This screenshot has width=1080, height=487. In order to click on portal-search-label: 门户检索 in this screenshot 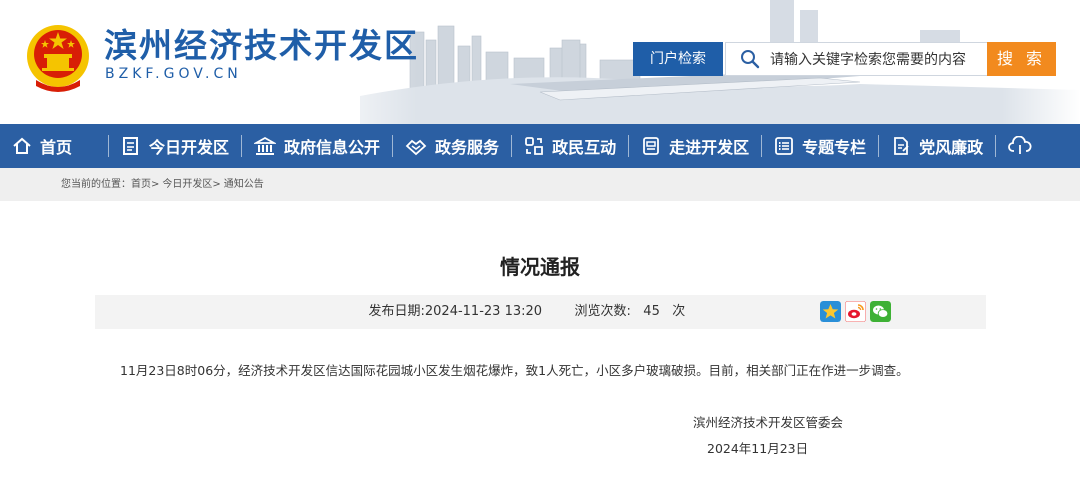, I will do `click(678, 59)`.